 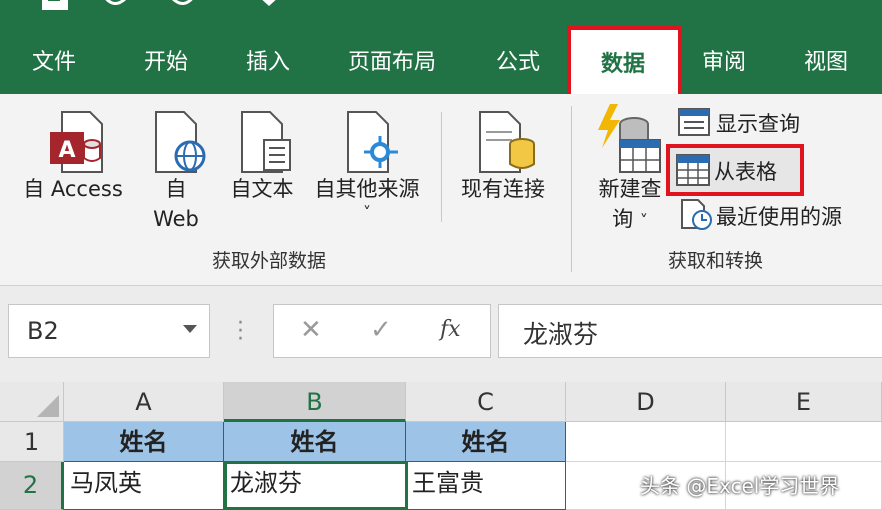 What do you see at coordinates (518, 60) in the screenshot?
I see `tab-formulas: 公式` at bounding box center [518, 60].